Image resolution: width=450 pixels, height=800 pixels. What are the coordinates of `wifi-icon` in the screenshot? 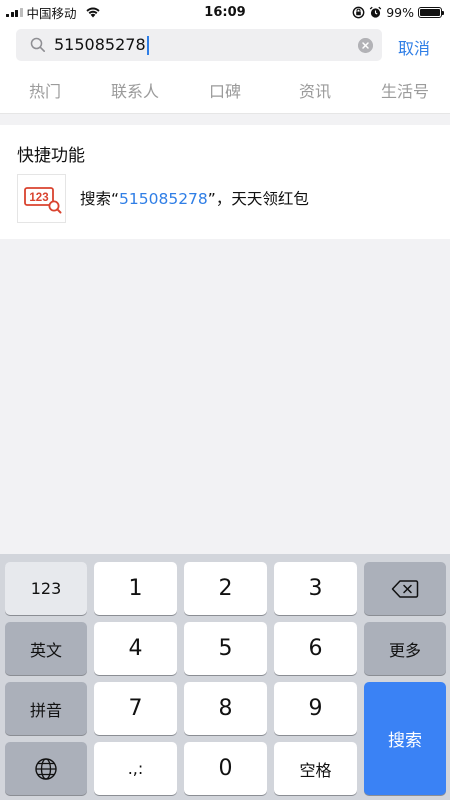 It's located at (92, 12).